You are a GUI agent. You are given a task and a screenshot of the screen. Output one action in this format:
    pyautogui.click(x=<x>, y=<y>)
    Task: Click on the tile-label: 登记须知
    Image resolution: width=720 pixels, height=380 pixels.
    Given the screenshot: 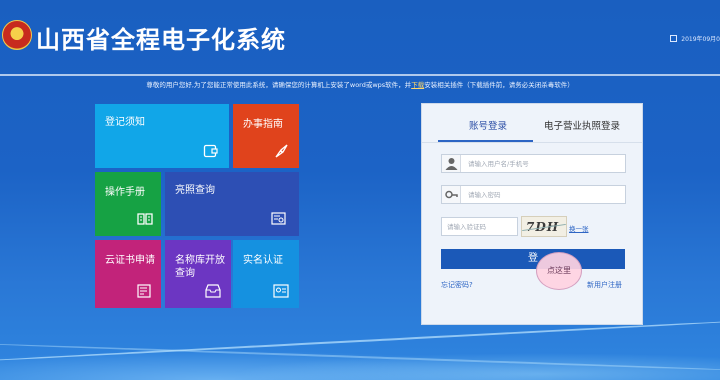 What is the action you would take?
    pyautogui.click(x=125, y=122)
    